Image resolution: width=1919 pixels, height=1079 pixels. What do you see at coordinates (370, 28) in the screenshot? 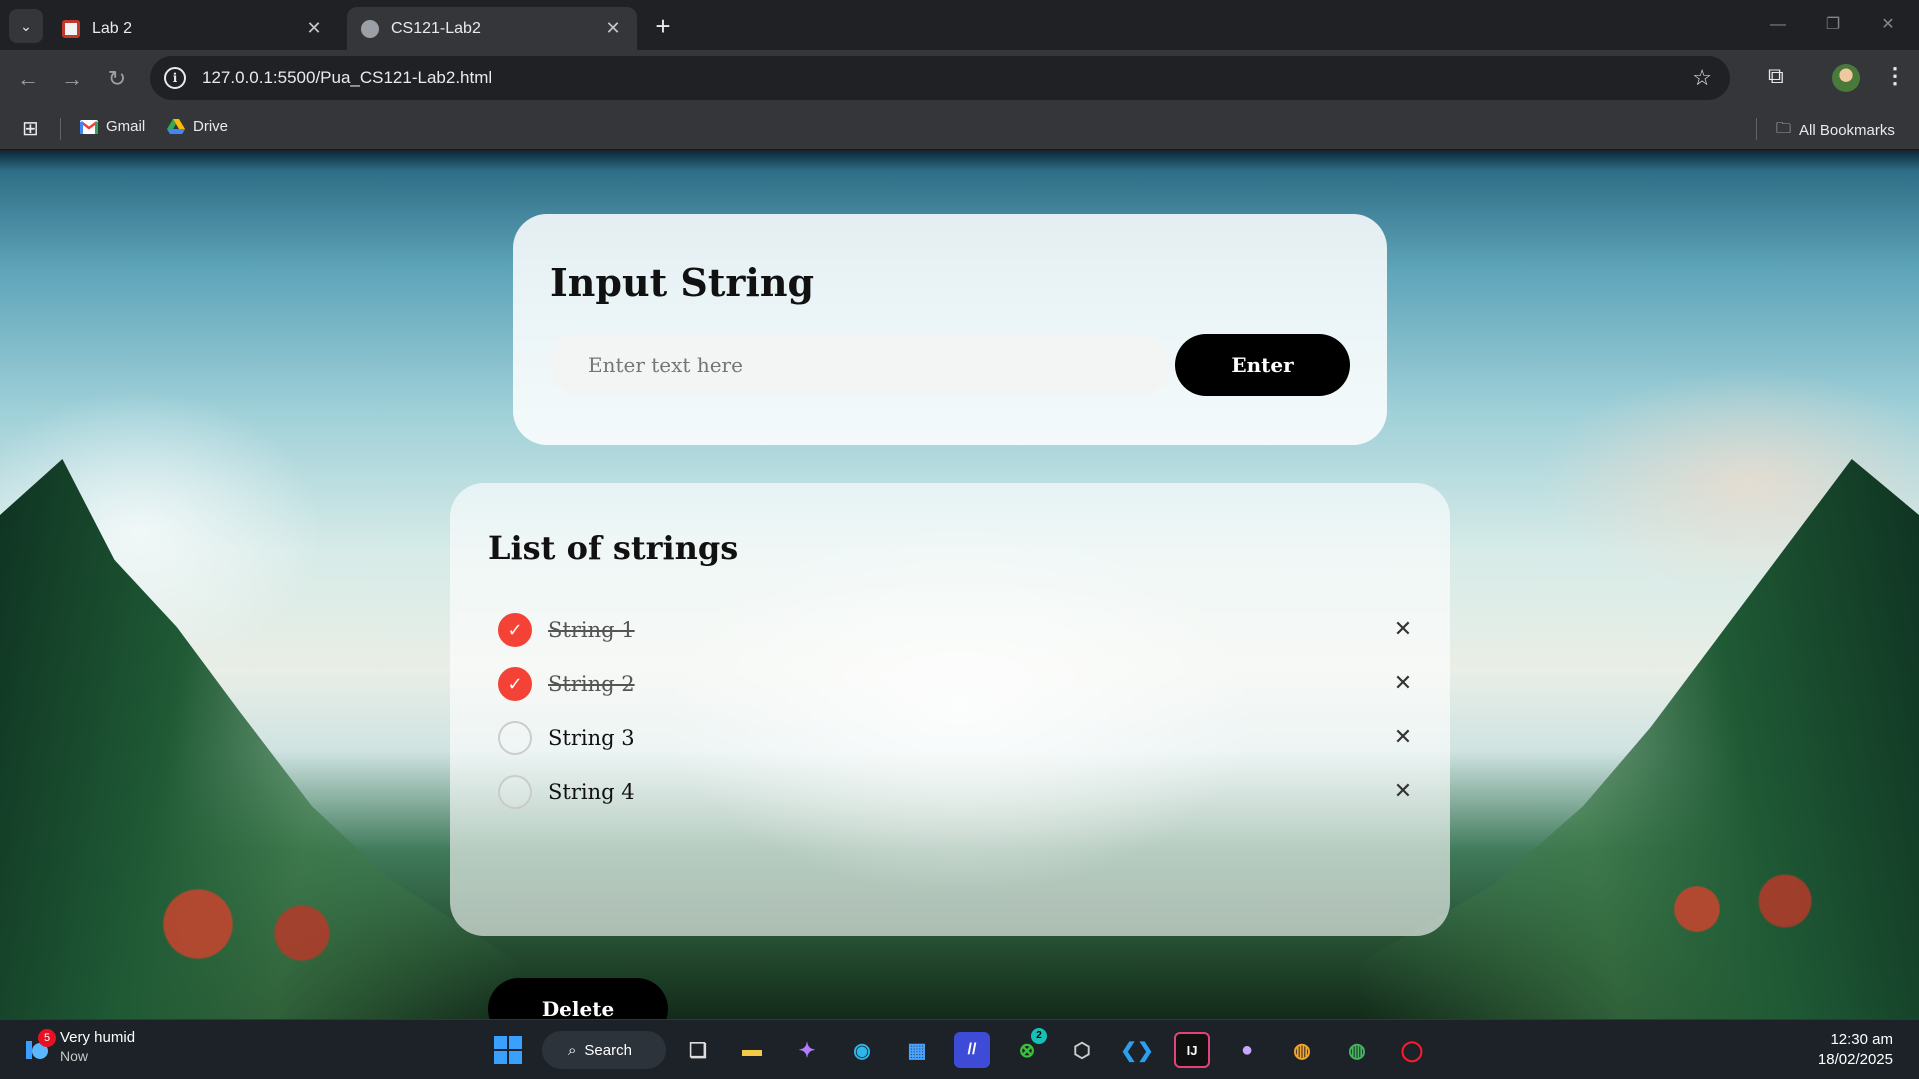
I see `globe-icon` at bounding box center [370, 28].